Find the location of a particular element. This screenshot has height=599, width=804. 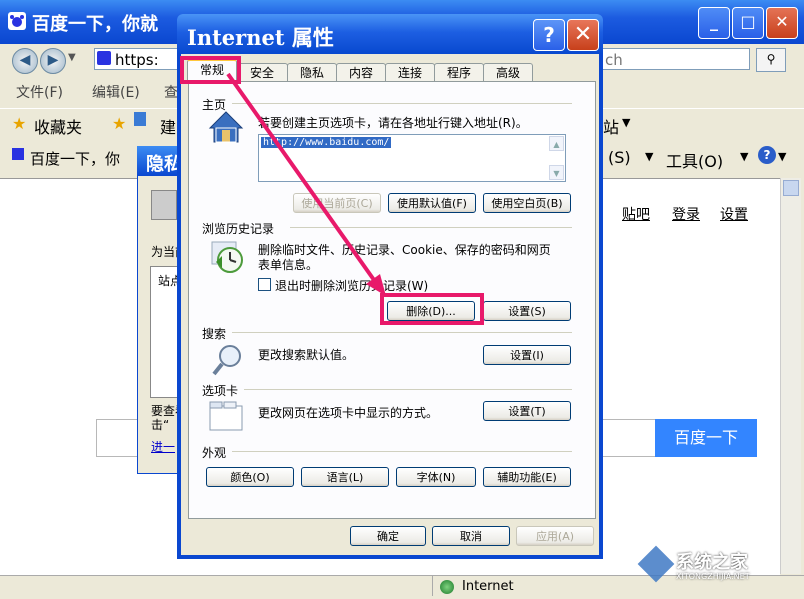

scroll-up-button is located at coordinates (791, 188).